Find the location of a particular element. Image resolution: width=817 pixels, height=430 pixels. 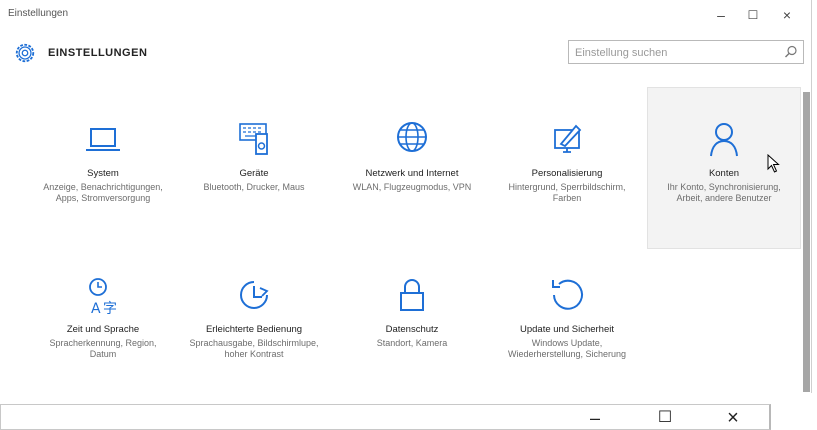

page-title: EINSTELLUNGEN is located at coordinates (98, 53).